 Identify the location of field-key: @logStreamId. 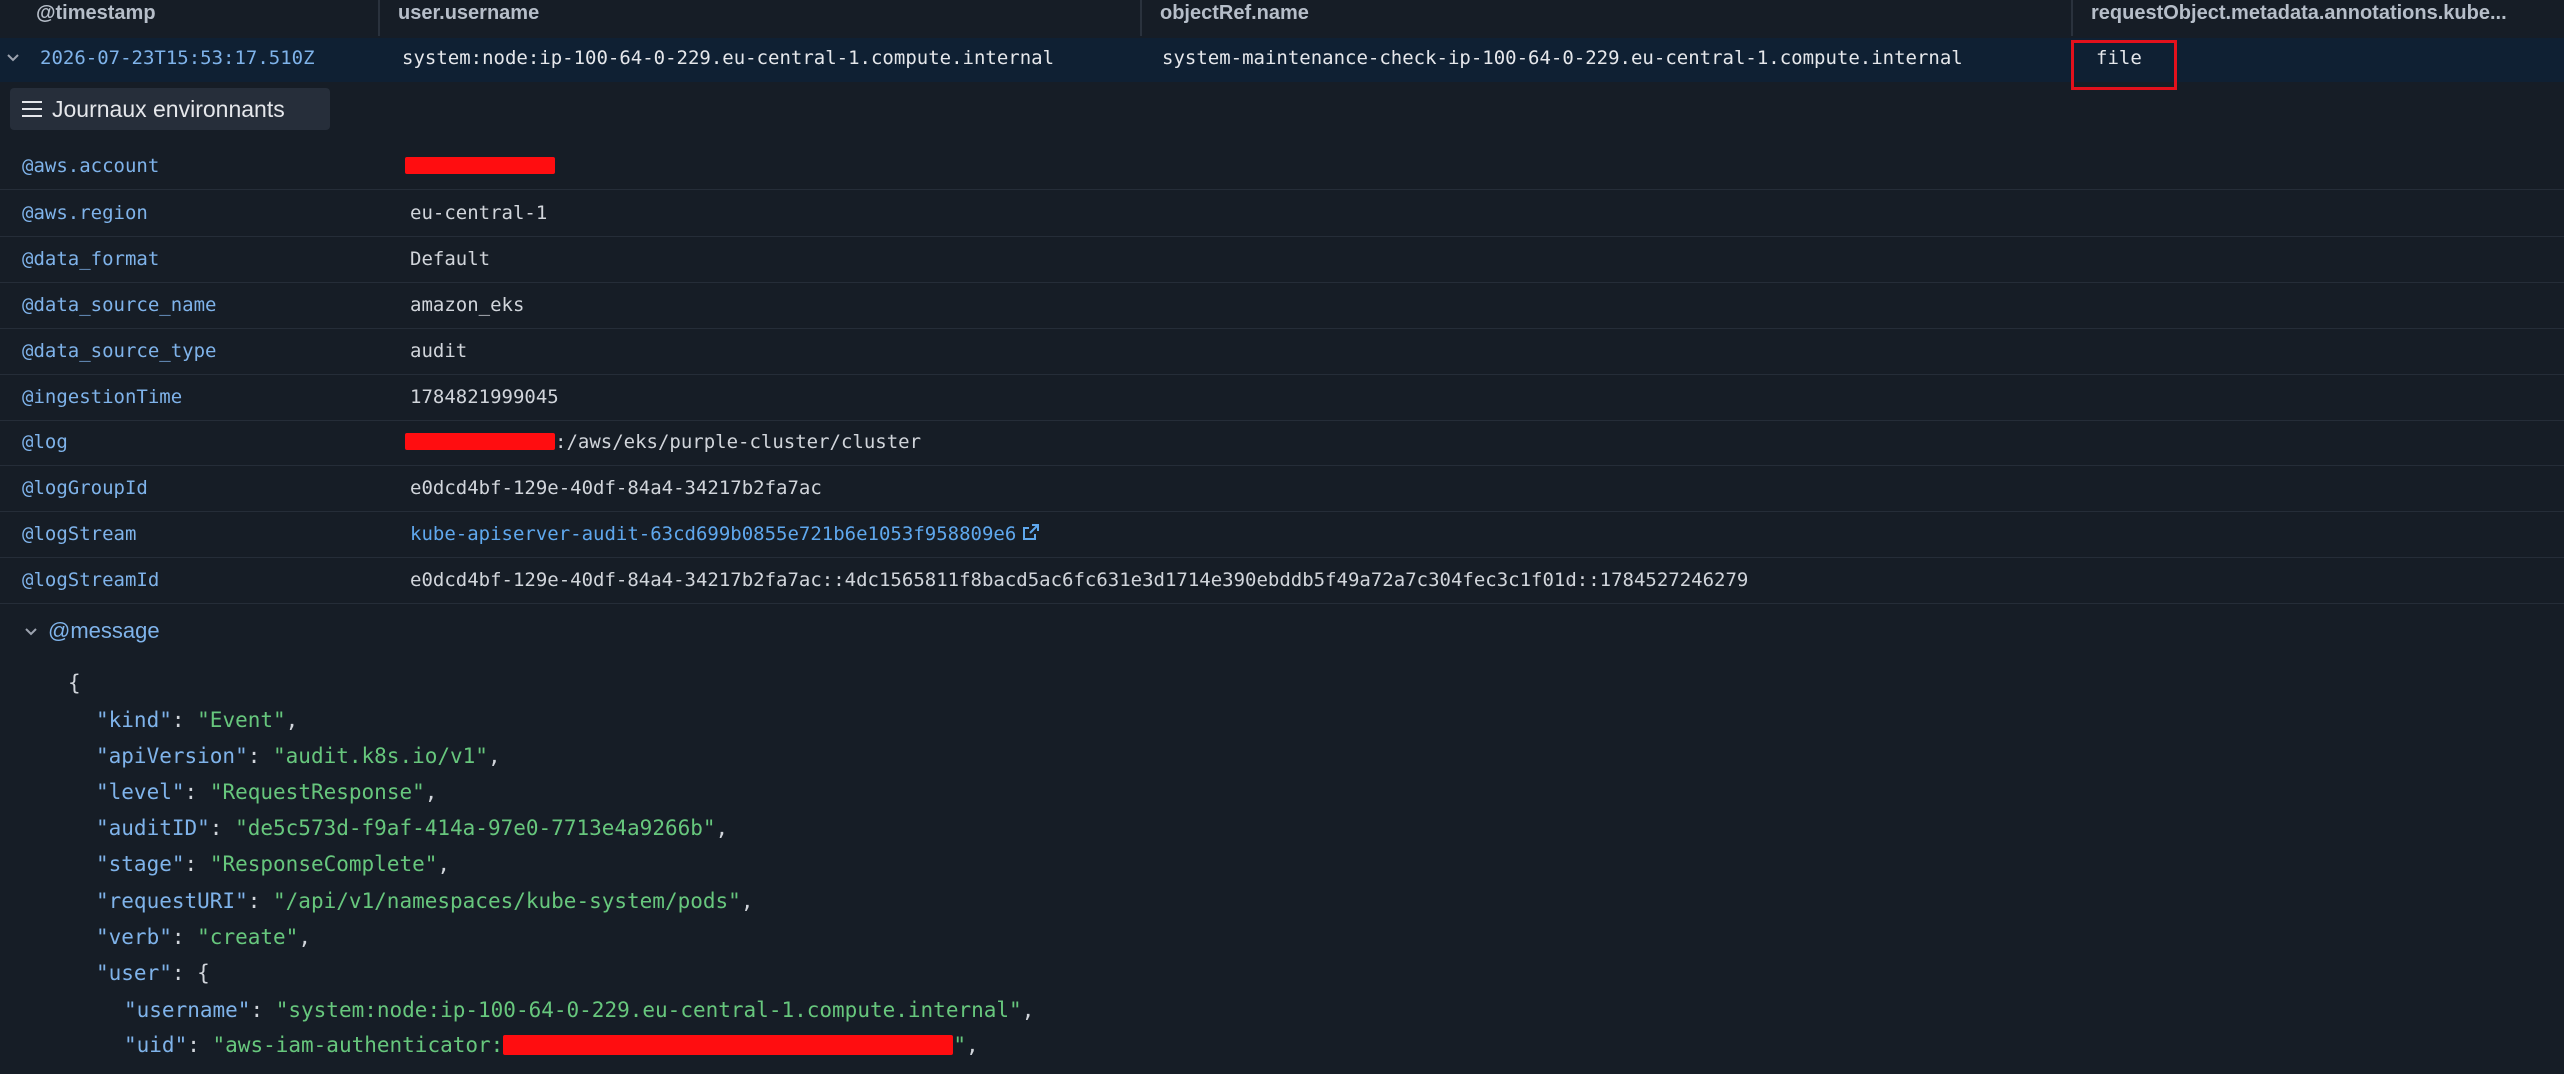
(91, 580).